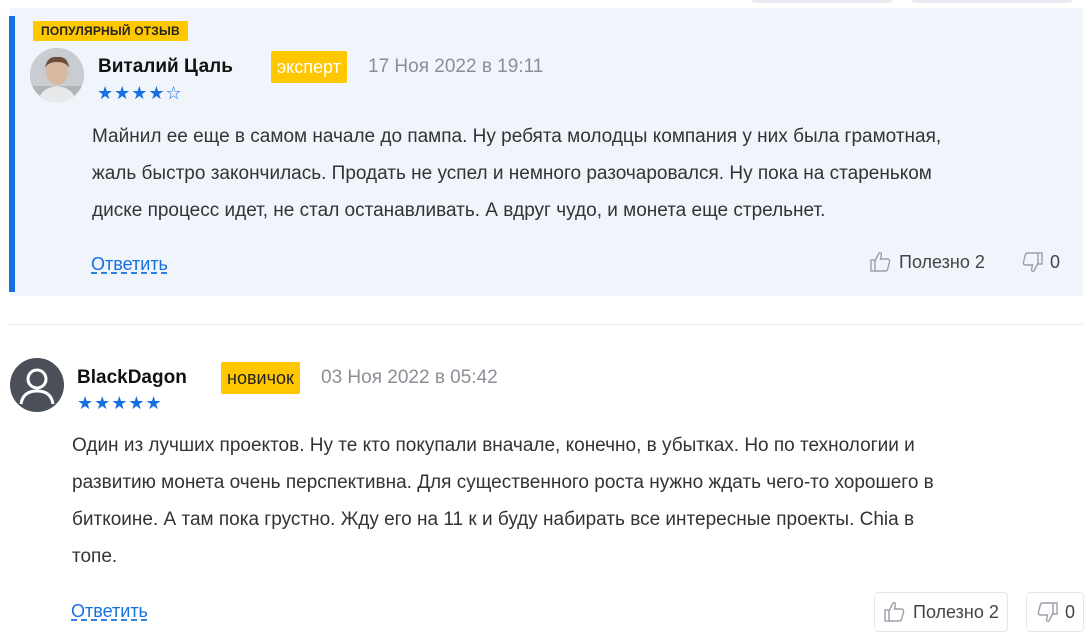 The width and height of the screenshot is (1090, 644). I want to click on rating-stars: ★★★★☆, so click(140, 93).